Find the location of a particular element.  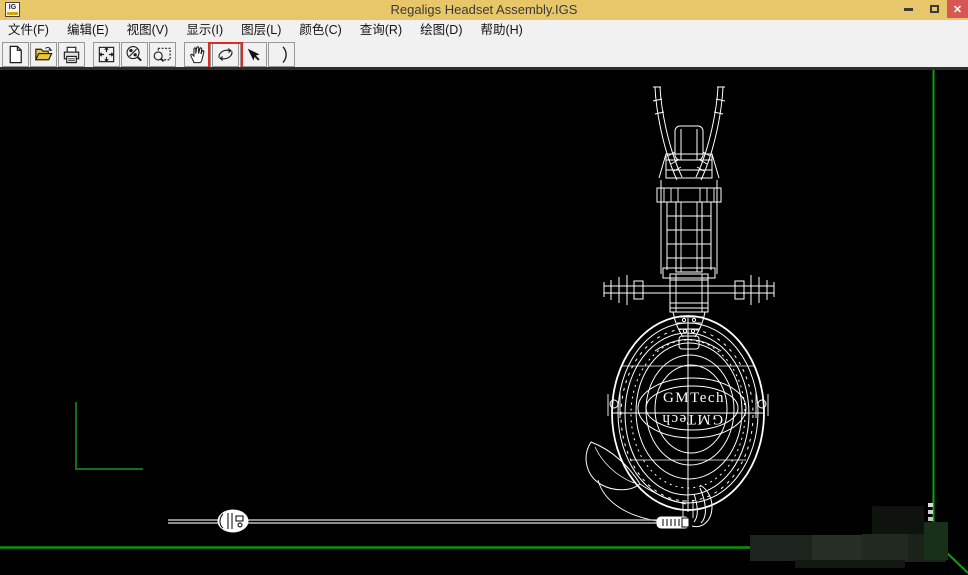

toolbar-button-zoom-window is located at coordinates (162, 54).